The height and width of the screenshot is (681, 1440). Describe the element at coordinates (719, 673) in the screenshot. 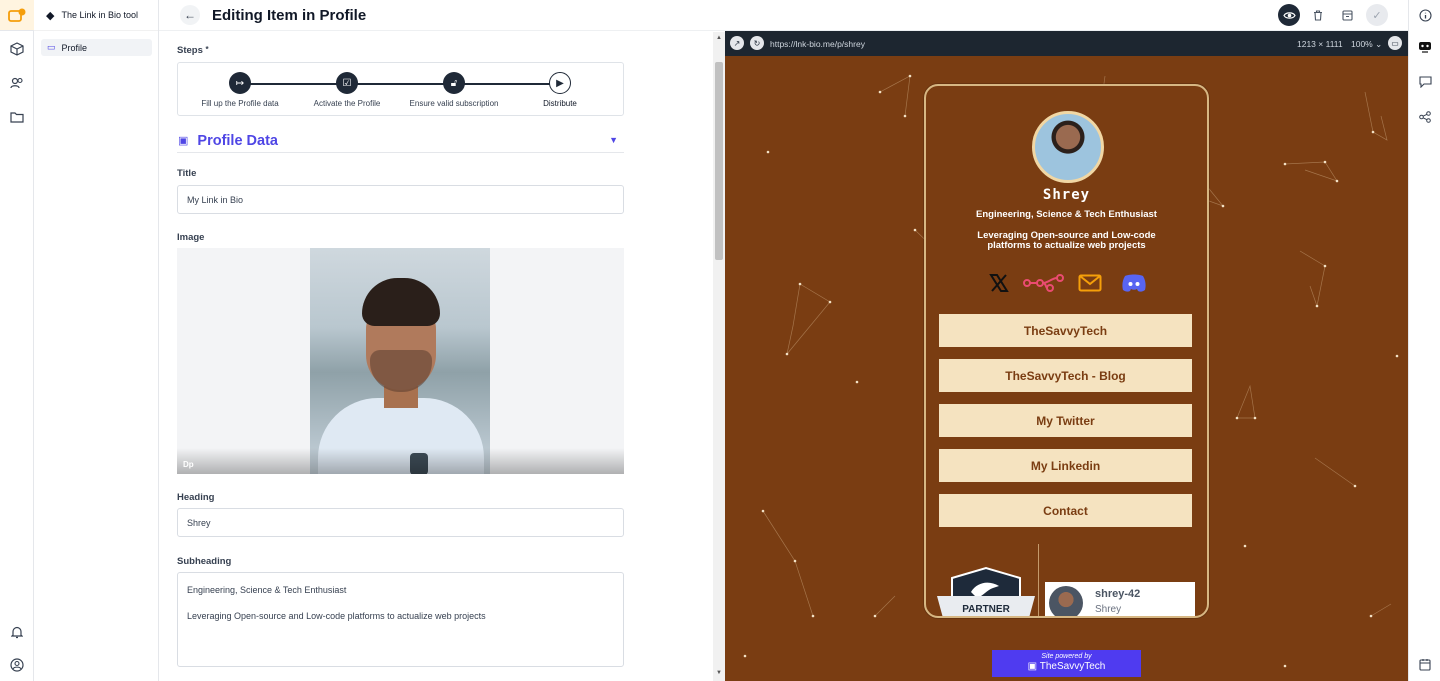

I see `scroll-down-icon: ▼` at that location.